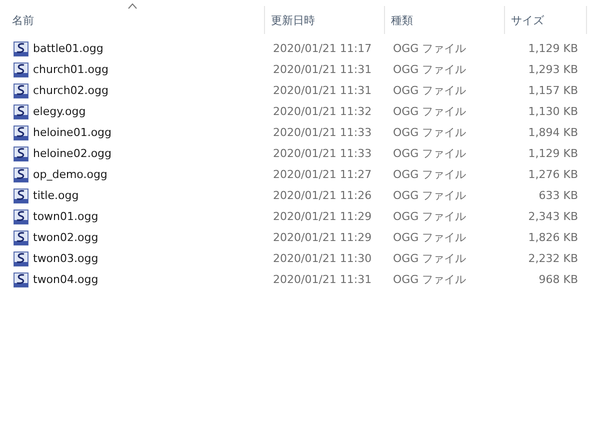 The height and width of the screenshot is (439, 611). What do you see at coordinates (553, 174) in the screenshot?
I see `file-size: 1,276 KB` at bounding box center [553, 174].